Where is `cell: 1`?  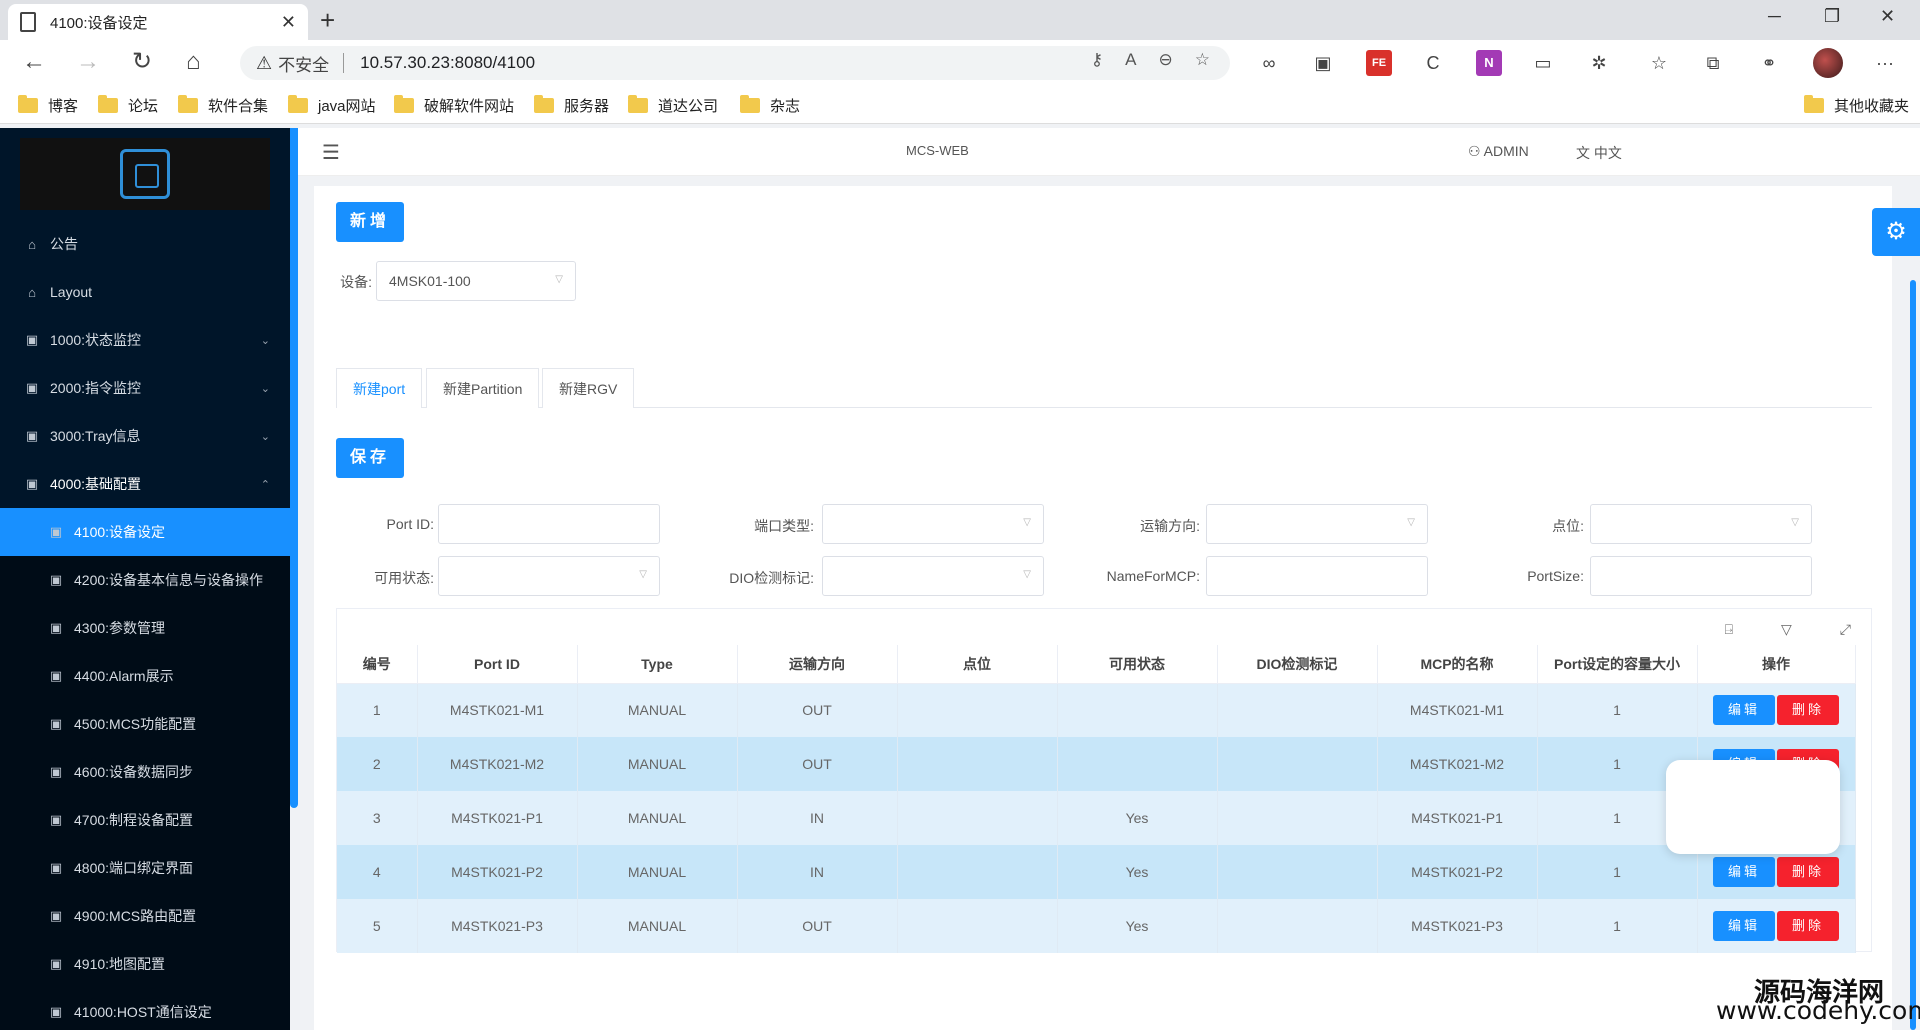
cell: 1 is located at coordinates (1617, 926).